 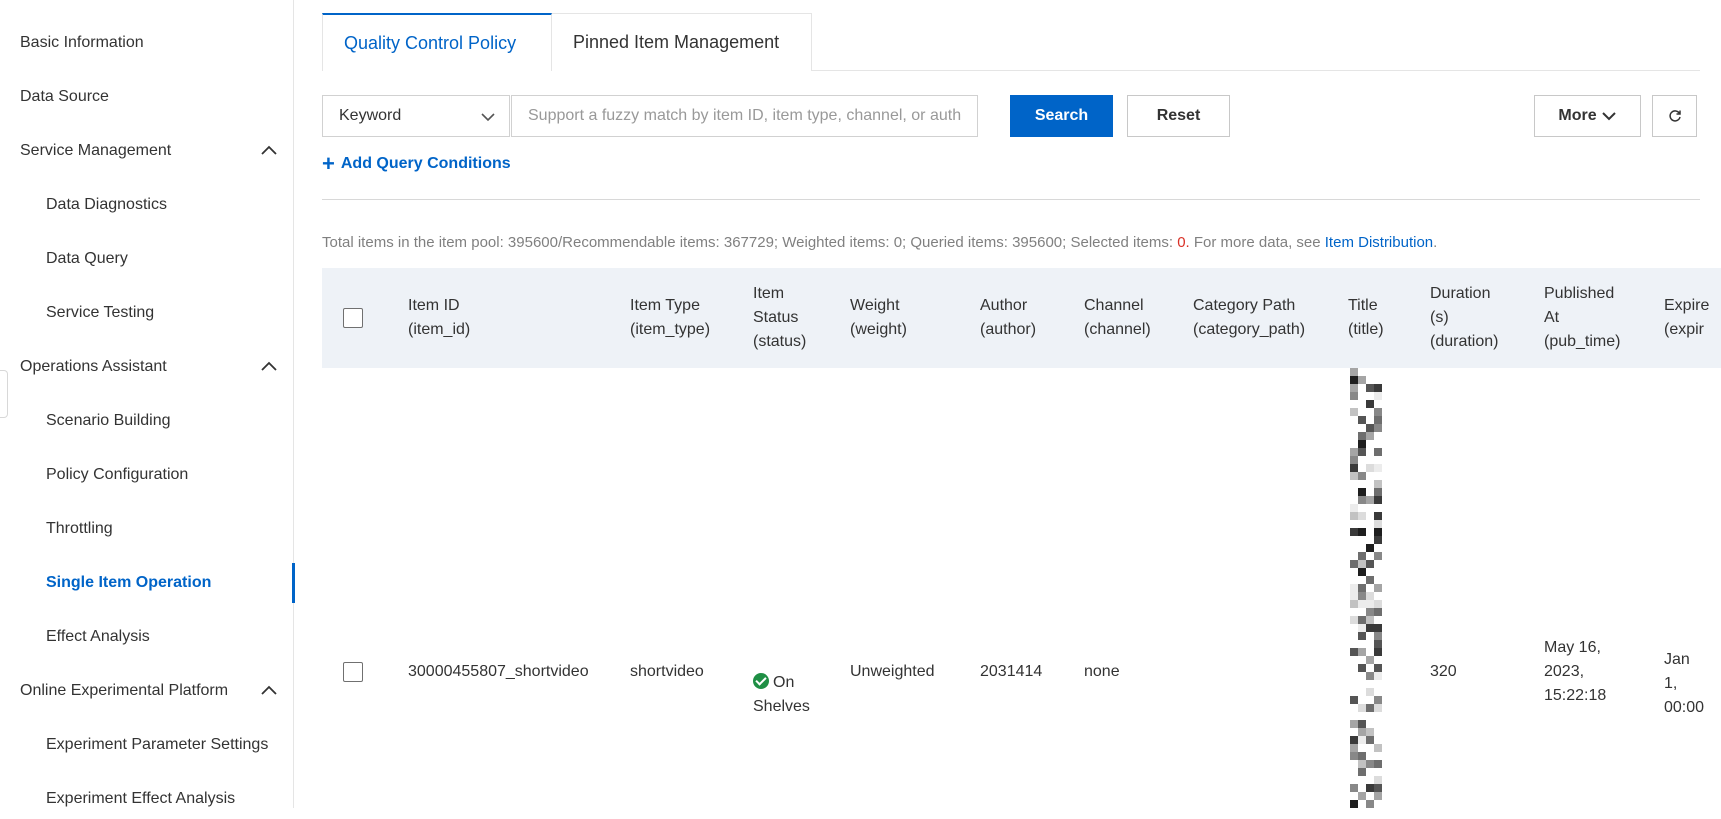 What do you see at coordinates (488, 117) in the screenshot?
I see `chevron-down-icon` at bounding box center [488, 117].